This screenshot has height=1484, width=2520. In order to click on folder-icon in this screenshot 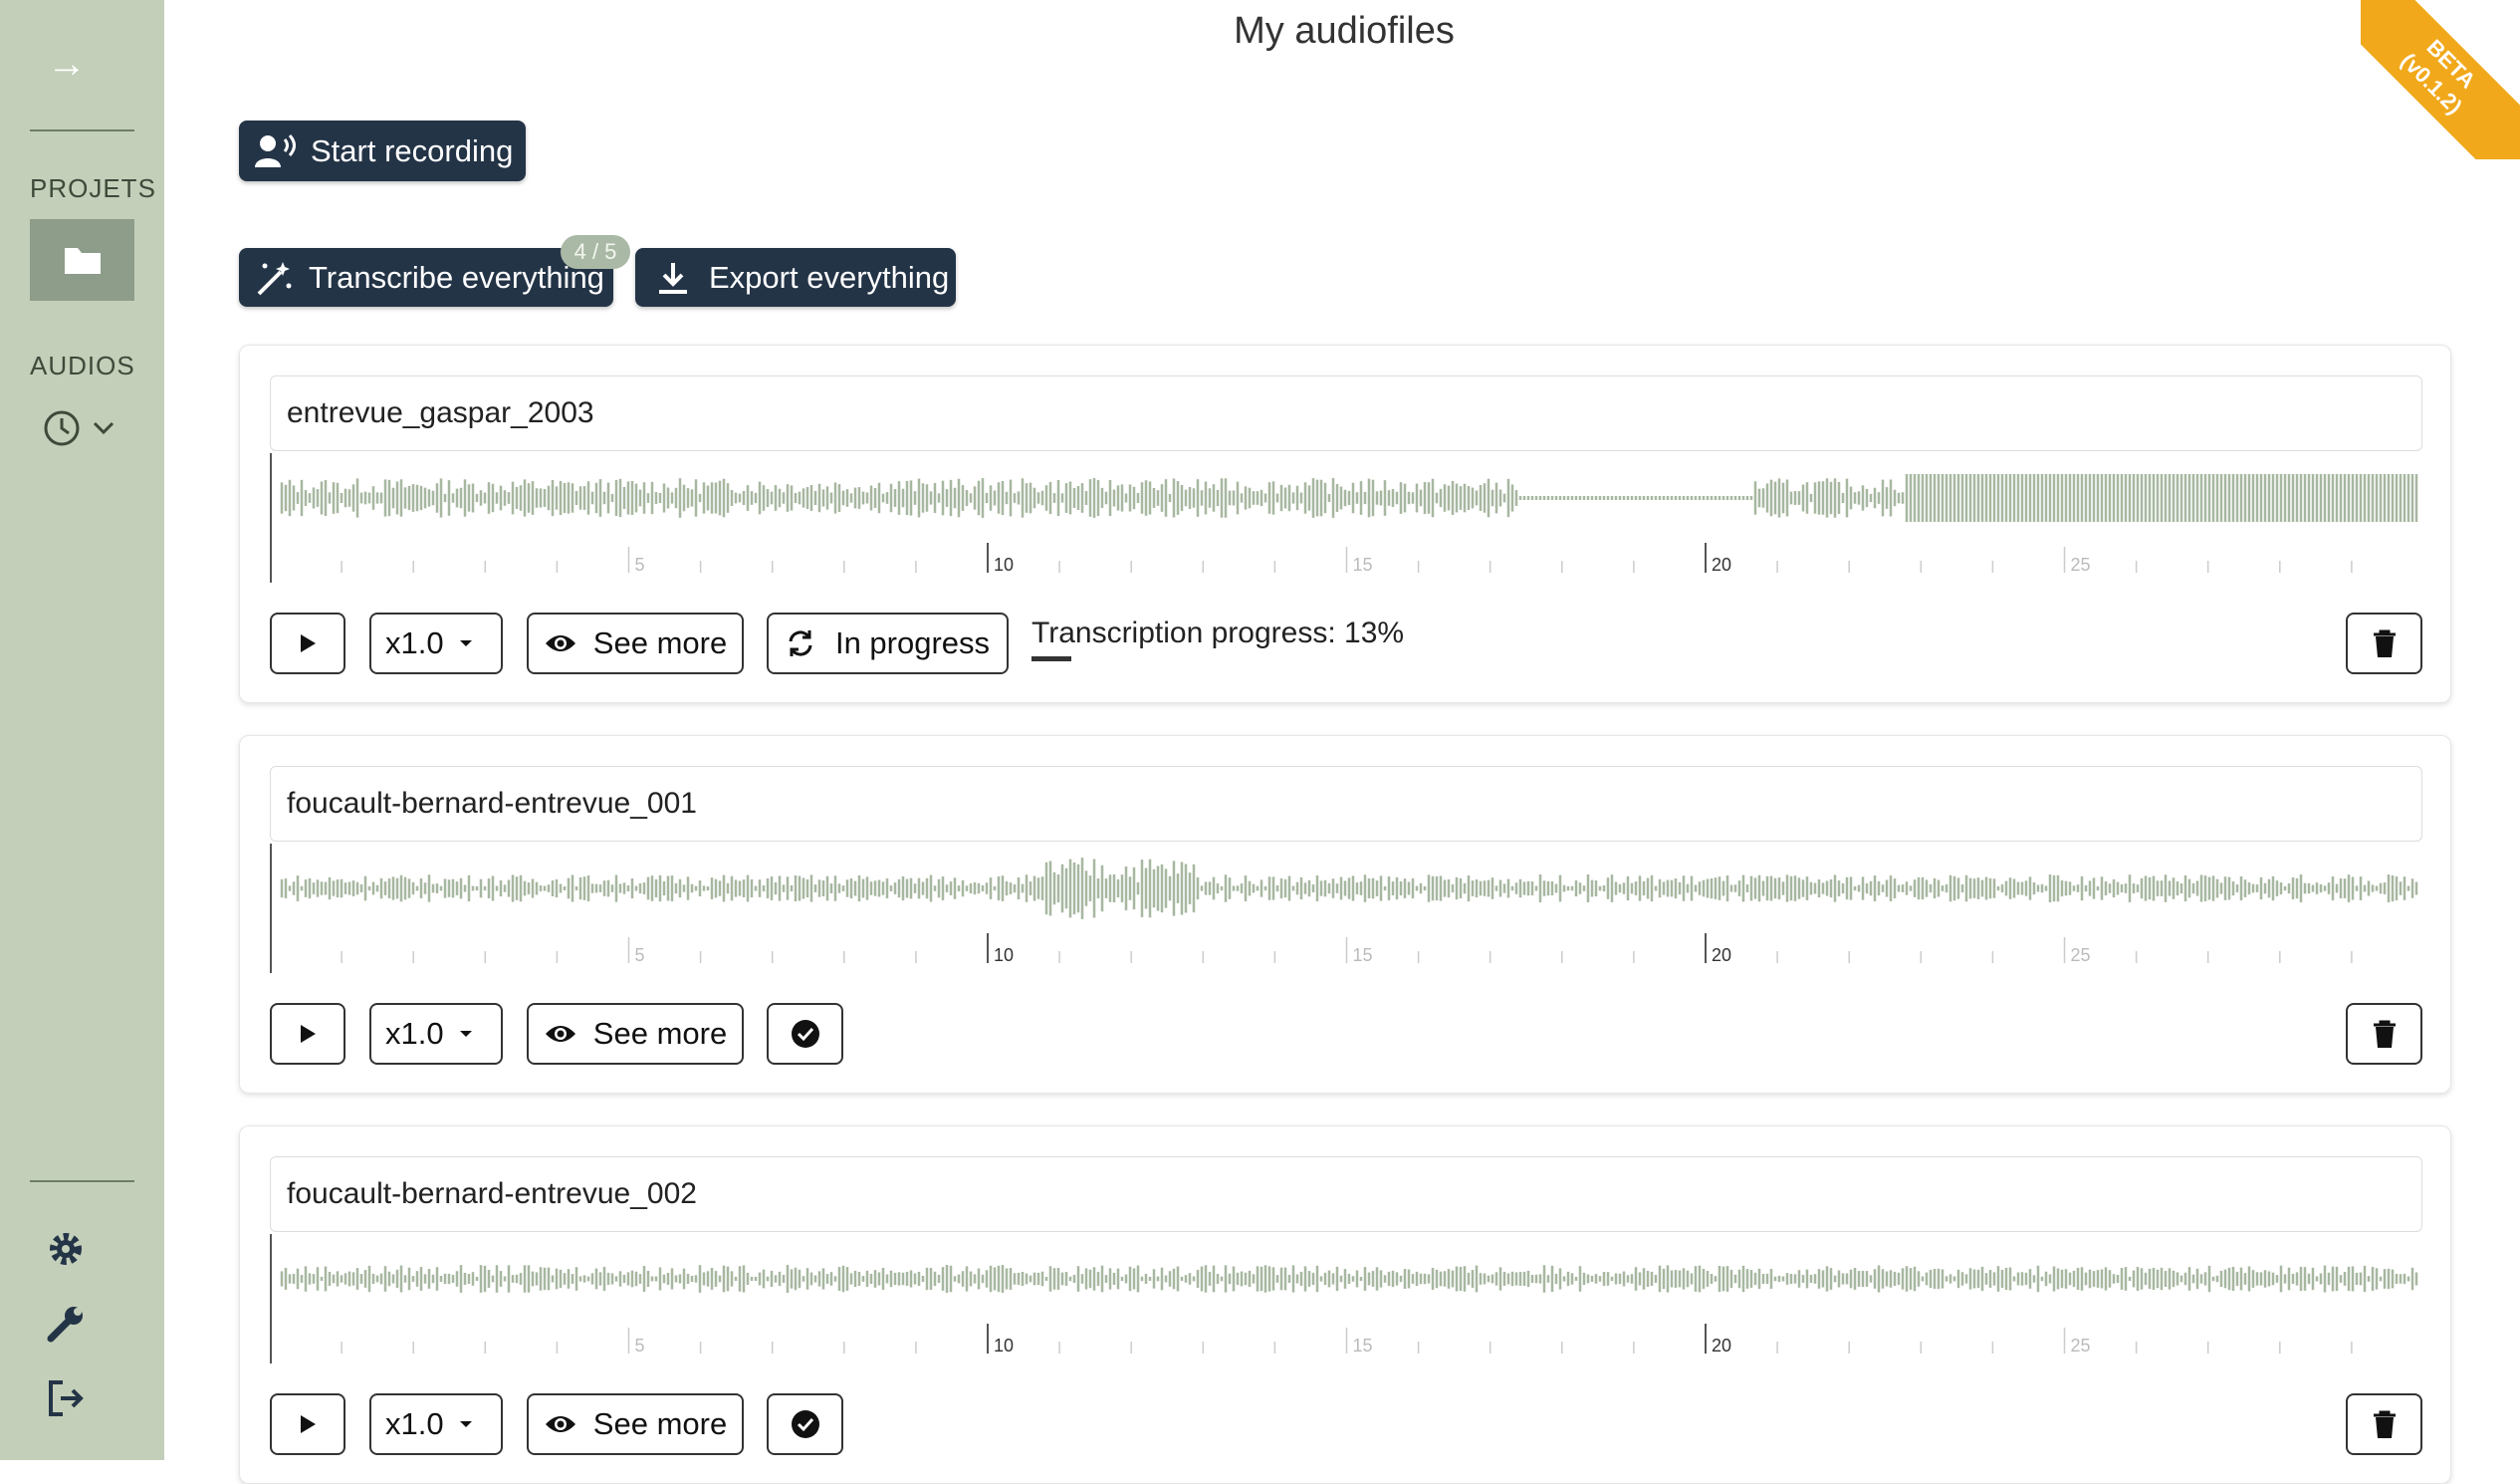, I will do `click(82, 260)`.